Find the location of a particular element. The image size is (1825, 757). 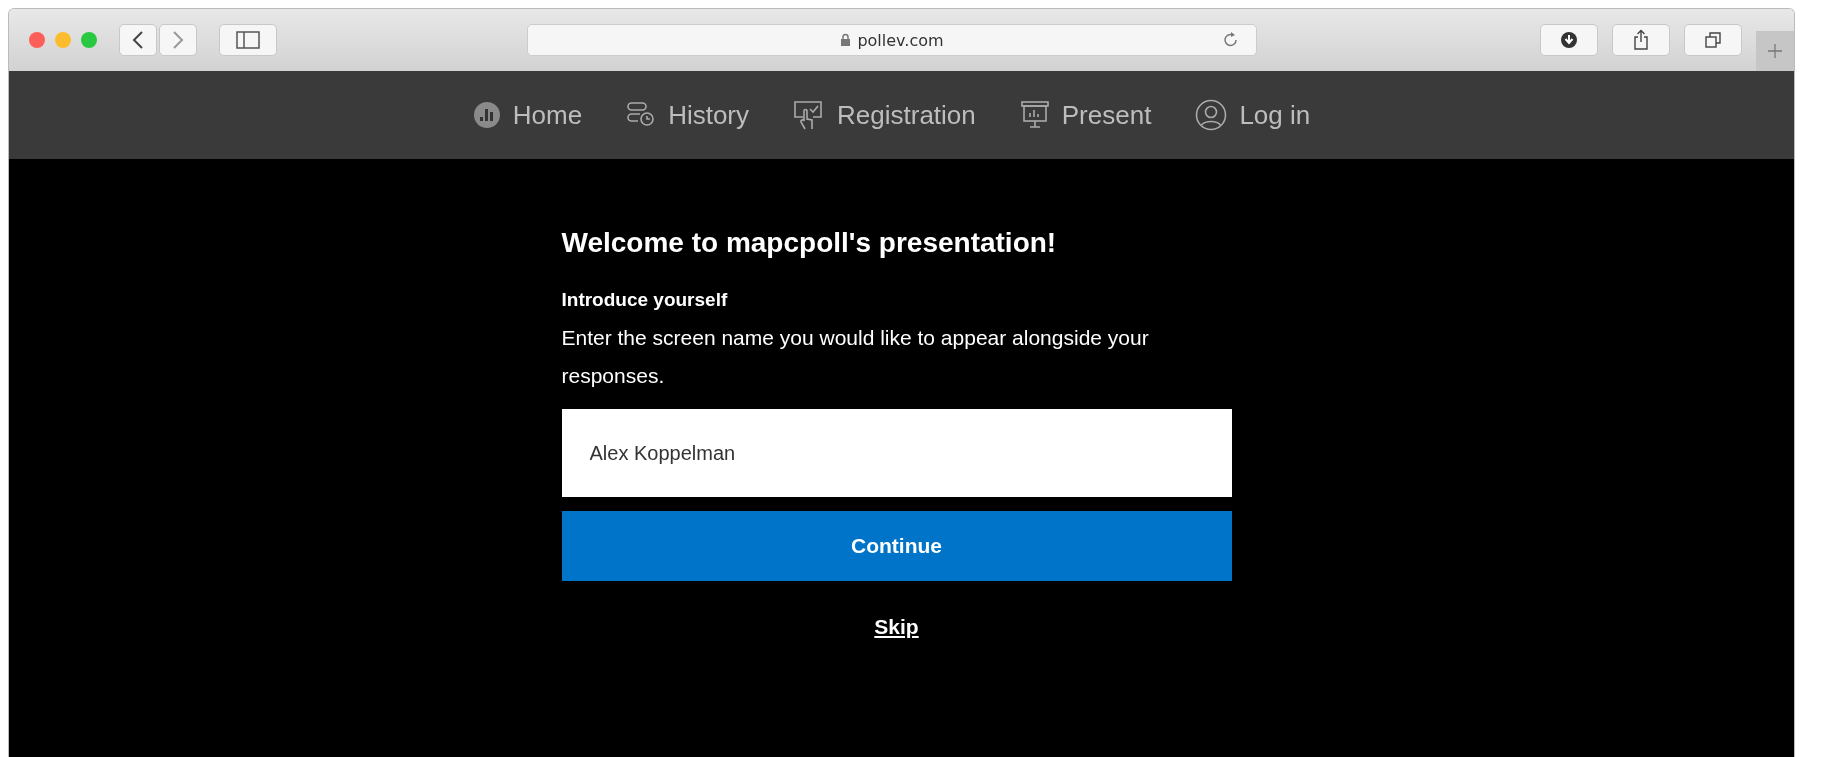

nav-link: History is located at coordinates (688, 115).